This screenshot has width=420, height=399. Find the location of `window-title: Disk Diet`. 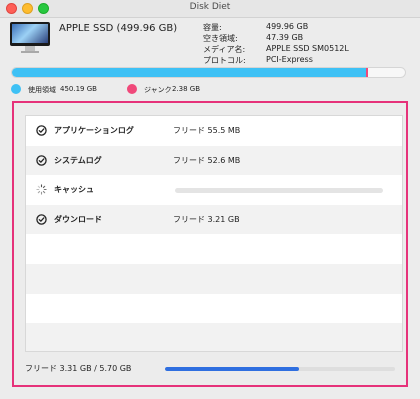

window-title: Disk Diet is located at coordinates (210, 7).